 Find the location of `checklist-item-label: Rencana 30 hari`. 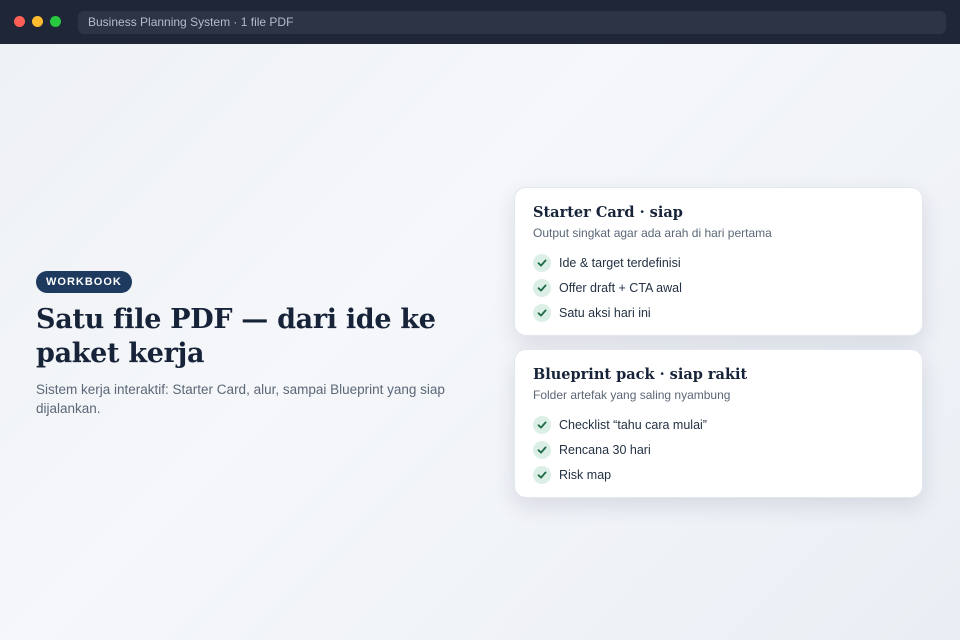

checklist-item-label: Rencana 30 hari is located at coordinates (605, 449).